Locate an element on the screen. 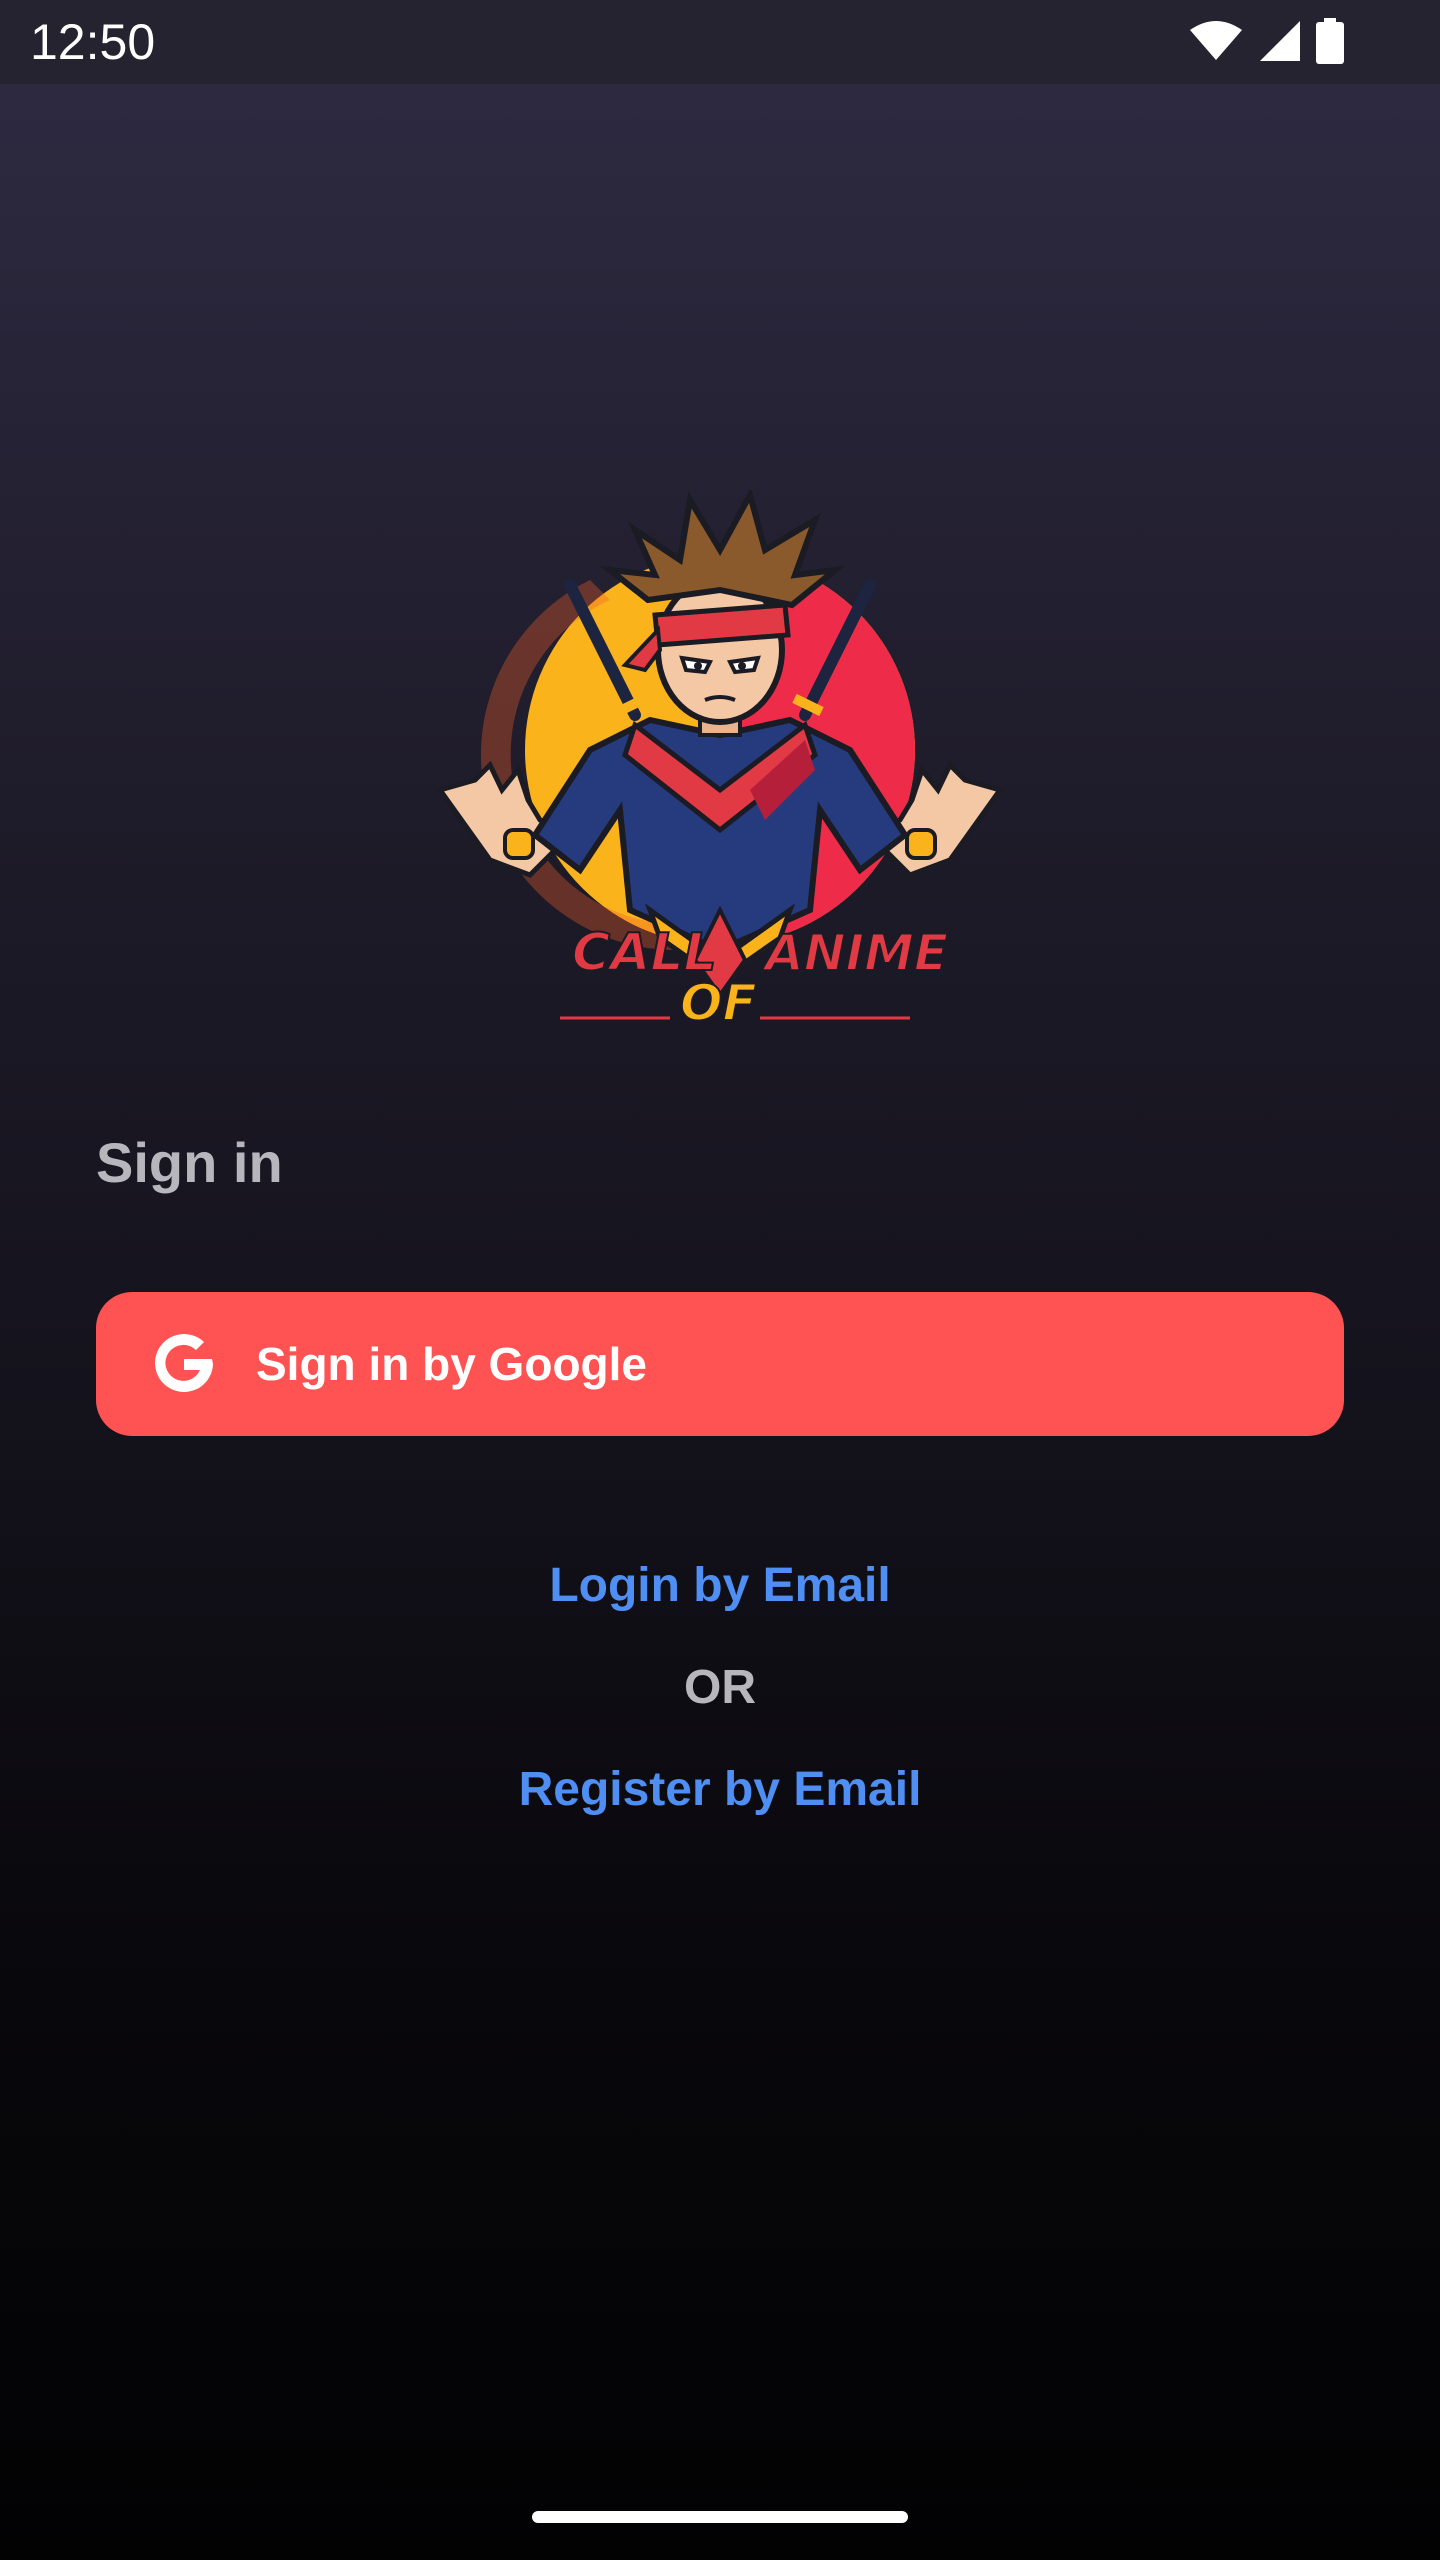  signal-icon is located at coordinates (1280, 41).